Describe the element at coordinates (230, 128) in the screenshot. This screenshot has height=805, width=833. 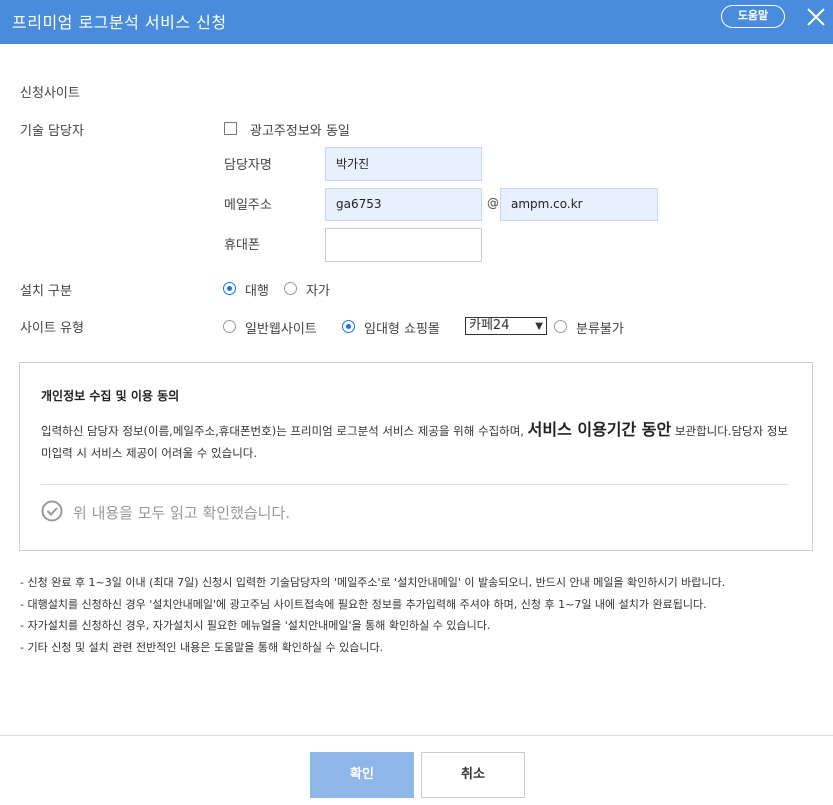
I see `same-as-advertiser-checkbox` at that location.